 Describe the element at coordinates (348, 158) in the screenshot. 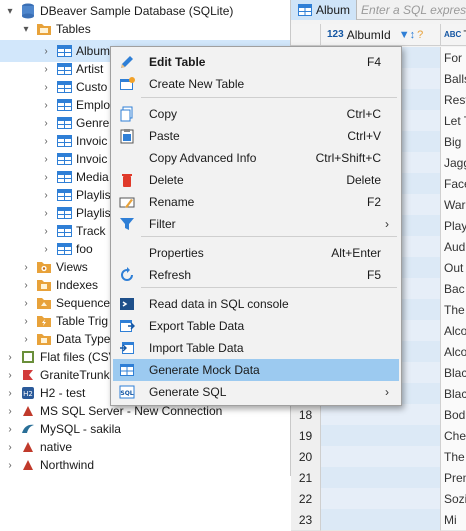

I see `menu-item-shortcut: Ctrl+Shift+C` at that location.